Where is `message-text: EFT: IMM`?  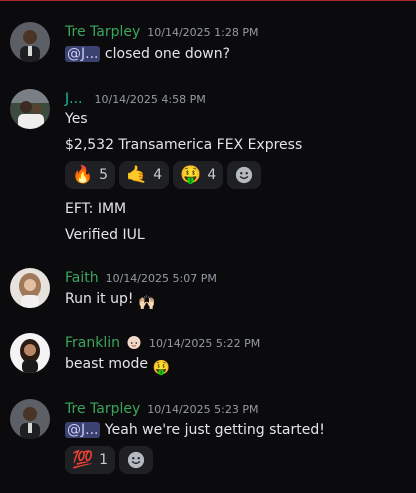
message-text: EFT: IMM is located at coordinates (96, 209).